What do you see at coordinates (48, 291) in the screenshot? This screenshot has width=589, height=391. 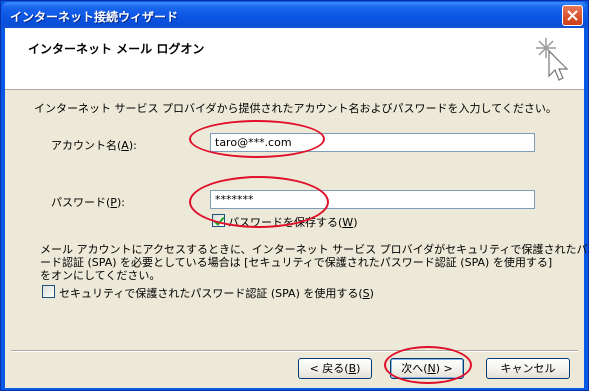 I see `spa-checkbox` at bounding box center [48, 291].